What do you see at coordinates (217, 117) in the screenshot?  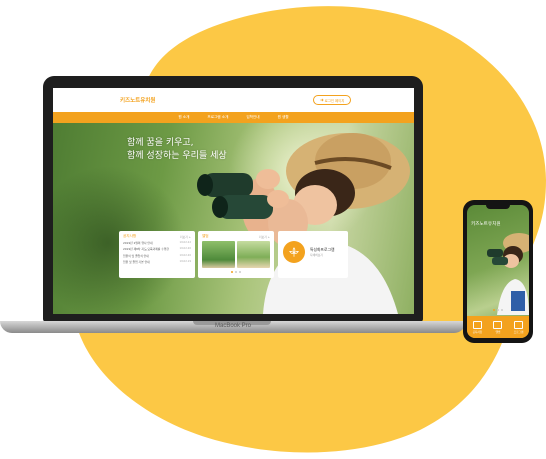 I see `nav-item-programs: 프로그램 소개` at bounding box center [217, 117].